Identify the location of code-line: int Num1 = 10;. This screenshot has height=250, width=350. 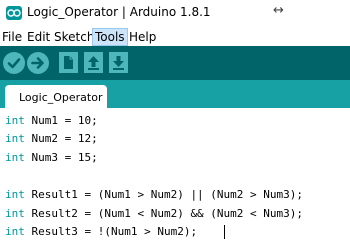
(51, 120).